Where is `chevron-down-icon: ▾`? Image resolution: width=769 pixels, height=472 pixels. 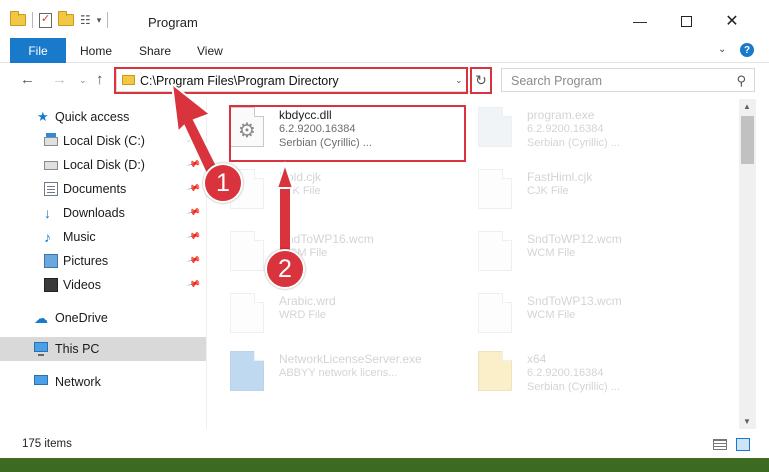 chevron-down-icon: ▾ is located at coordinates (99, 20).